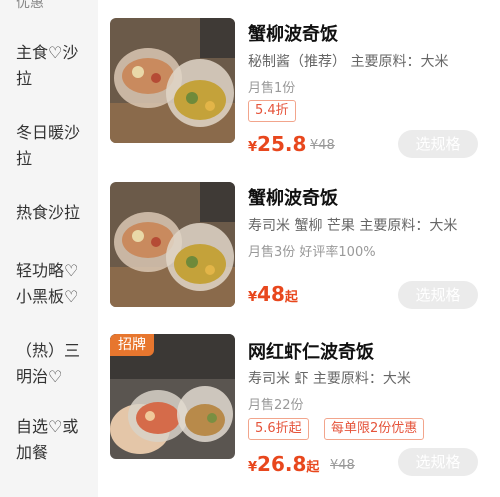 The image size is (500, 497). Describe the element at coordinates (172, 396) in the screenshot. I see `product-photo: 招牌` at that location.